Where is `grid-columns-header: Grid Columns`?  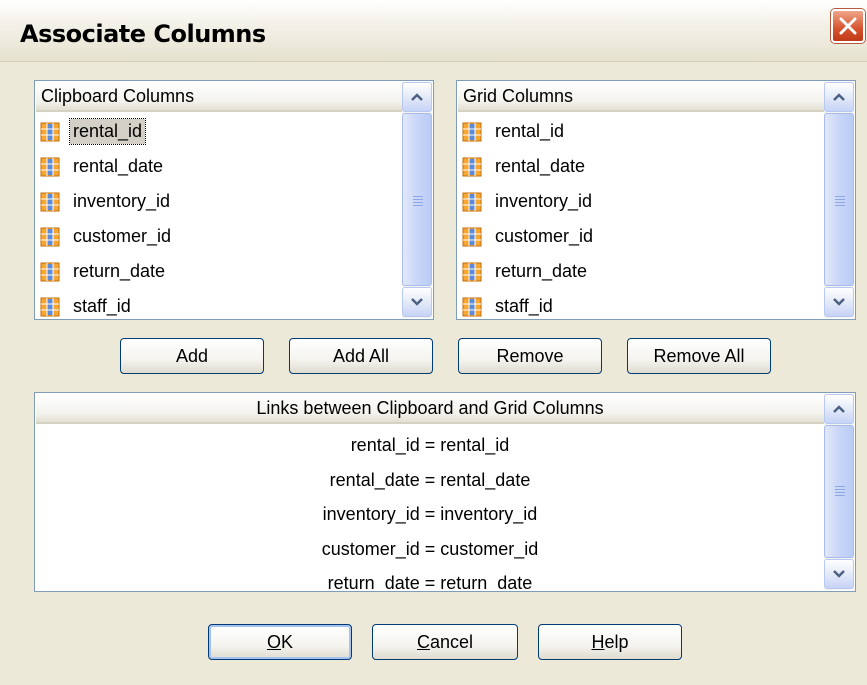 grid-columns-header: Grid Columns is located at coordinates (641, 97).